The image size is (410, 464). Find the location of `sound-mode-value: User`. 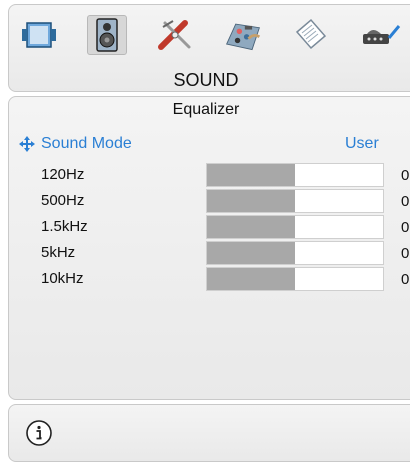

sound-mode-value: User is located at coordinates (362, 144).